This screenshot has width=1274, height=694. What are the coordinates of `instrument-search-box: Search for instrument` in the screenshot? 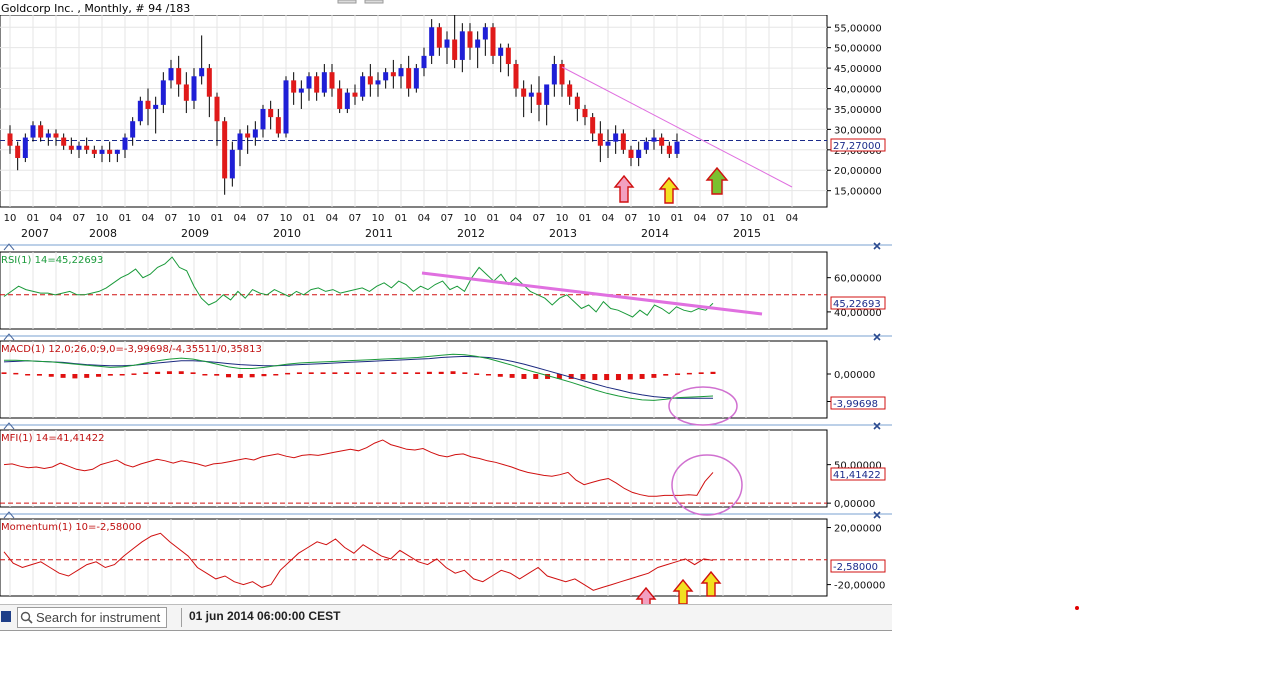 It's located at (92, 617).